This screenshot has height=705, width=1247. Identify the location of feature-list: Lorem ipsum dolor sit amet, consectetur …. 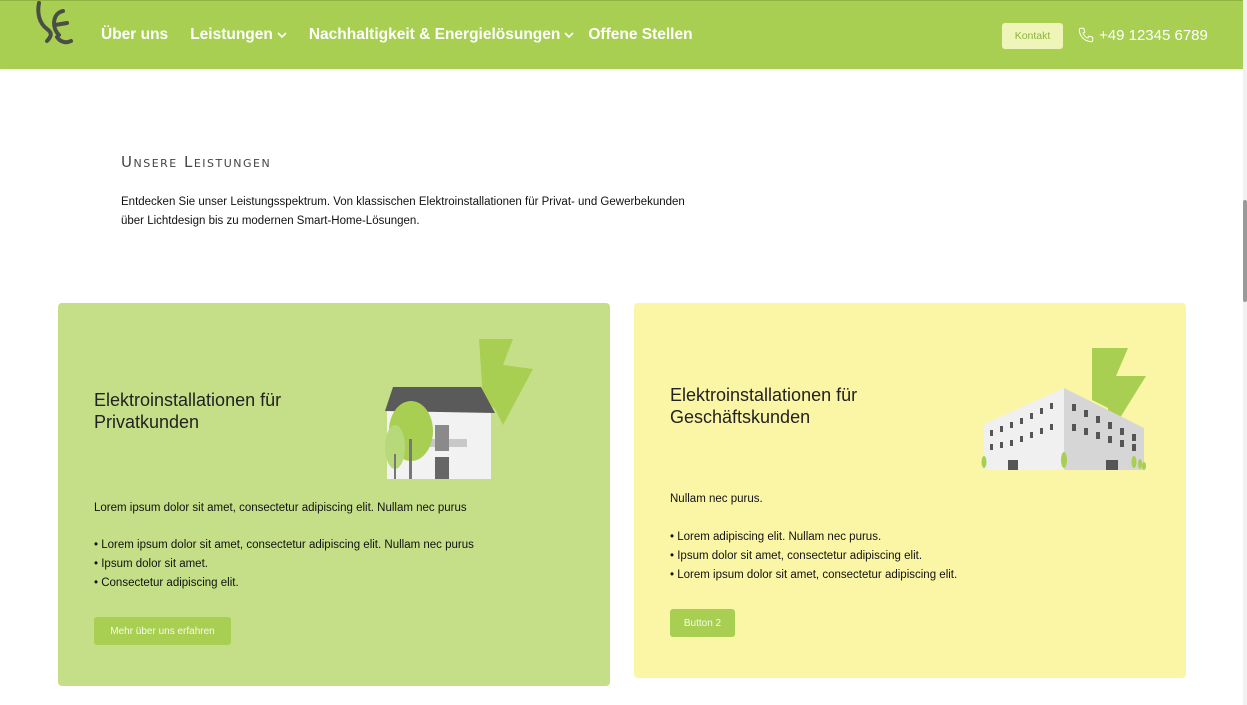
(284, 565).